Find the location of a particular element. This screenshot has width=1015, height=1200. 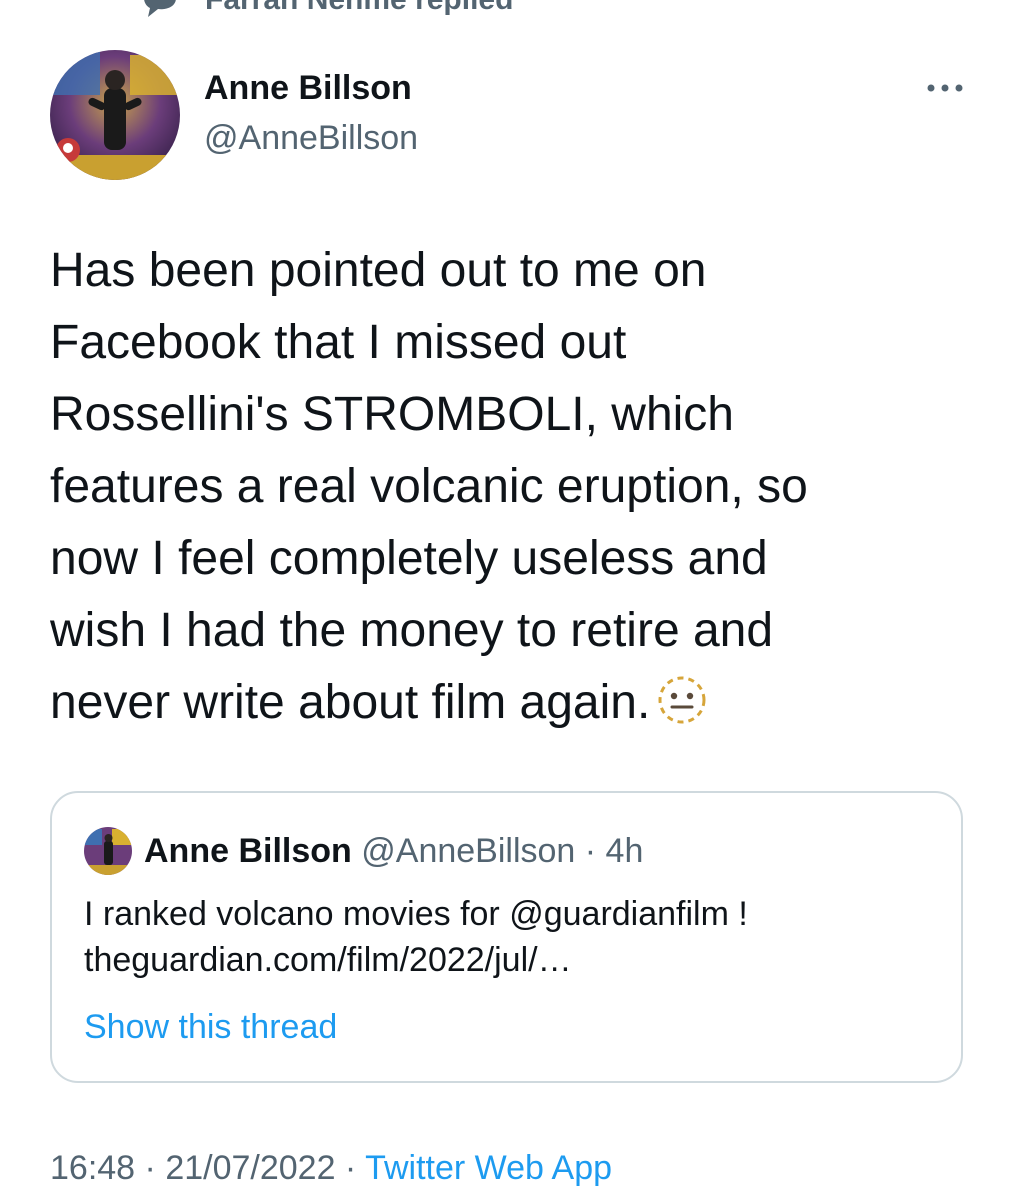

tweet-meta: 16:48 · 21/07/2022 · Twitter Web App is located at coordinates (331, 1168).